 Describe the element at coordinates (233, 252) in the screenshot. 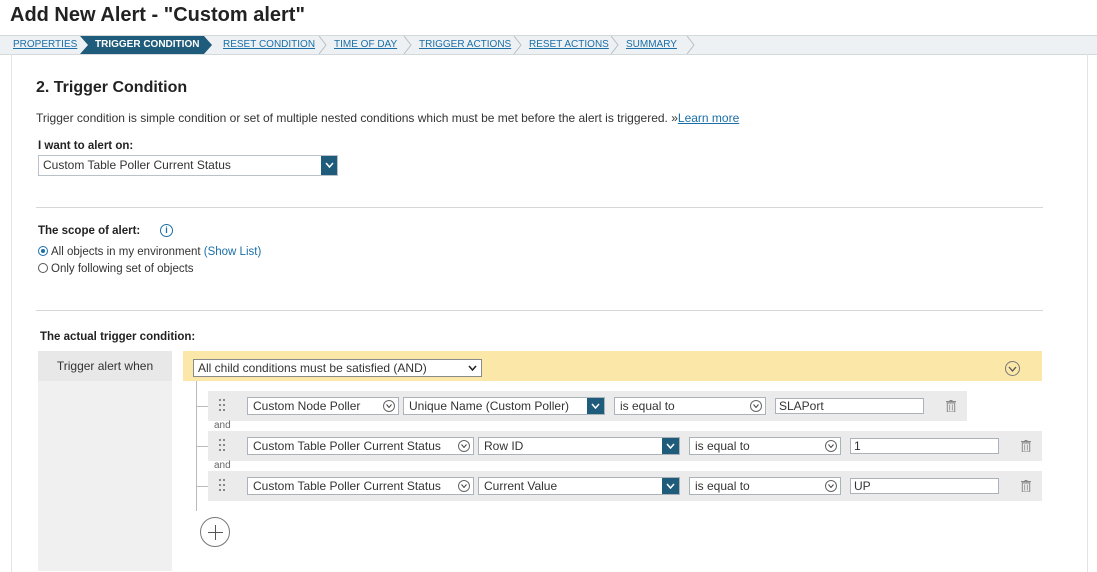

I see `show-list-link: (Show List)` at that location.